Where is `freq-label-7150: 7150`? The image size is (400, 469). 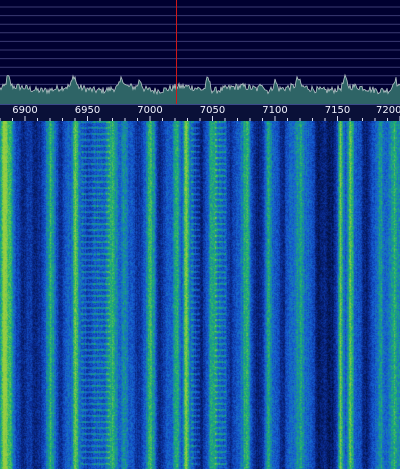
freq-label-7150: 7150 is located at coordinates (337, 110).